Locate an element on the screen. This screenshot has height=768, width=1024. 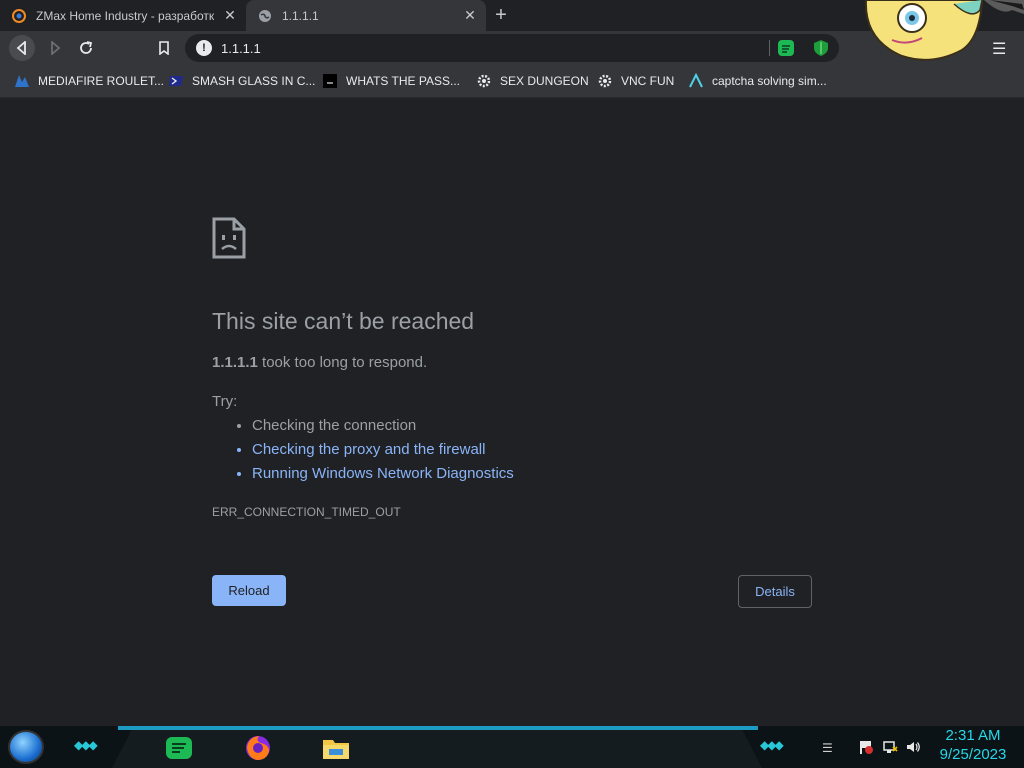
tab-zmax: ZMax Home Industry - разработк ✕ is located at coordinates (123, 15).